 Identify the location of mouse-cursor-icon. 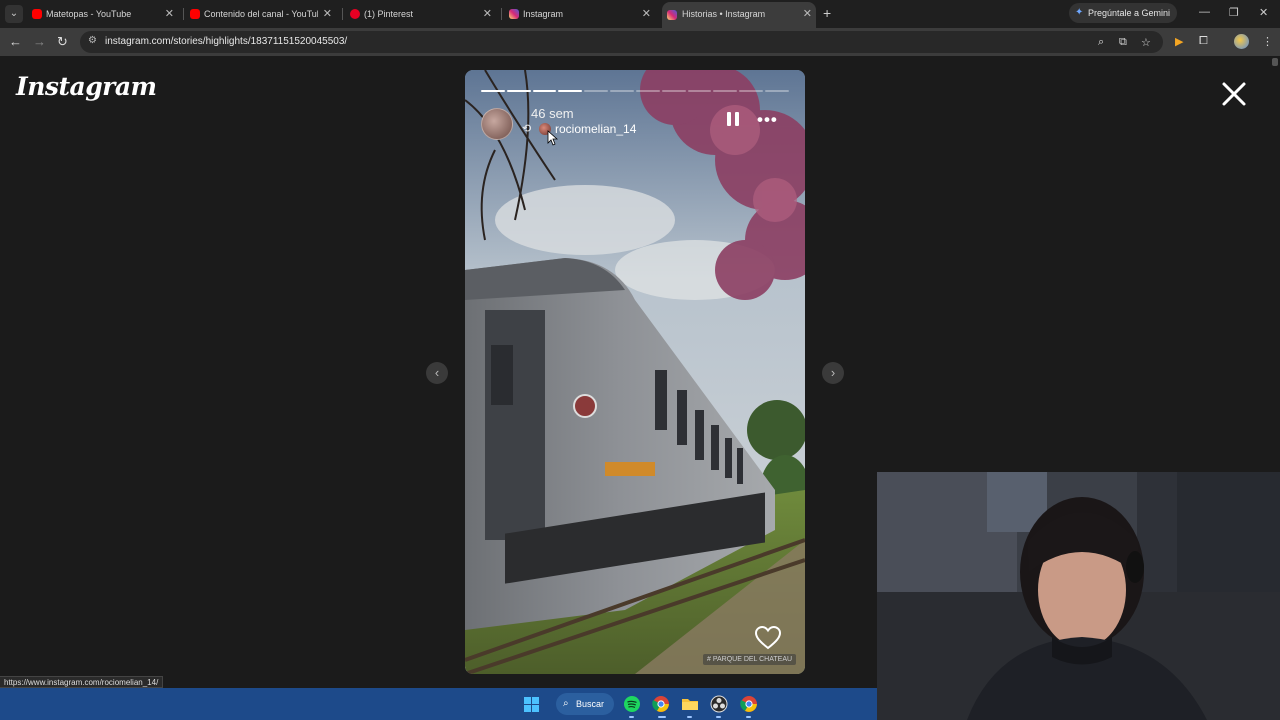
(552, 138).